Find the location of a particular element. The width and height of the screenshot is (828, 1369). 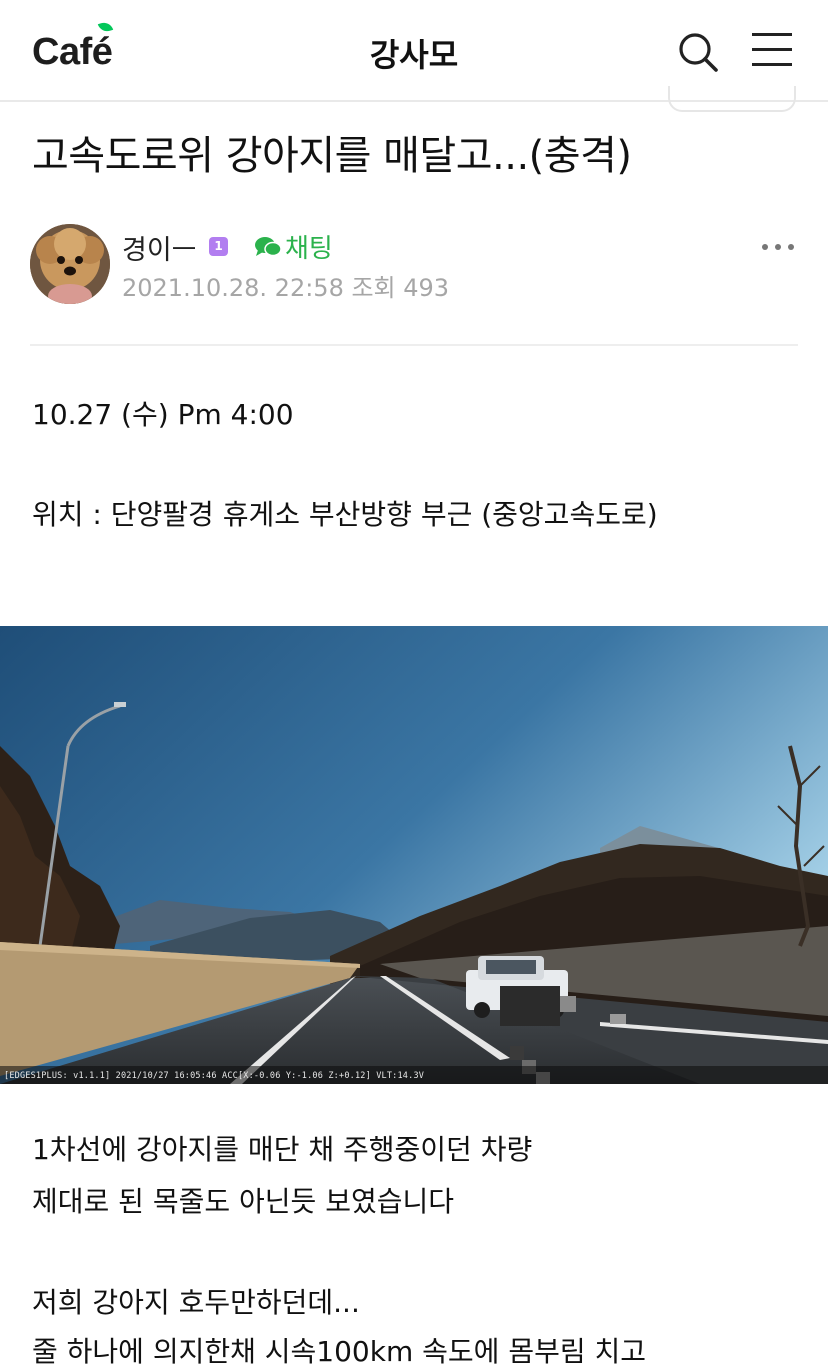

more-options-button is located at coordinates (778, 247).